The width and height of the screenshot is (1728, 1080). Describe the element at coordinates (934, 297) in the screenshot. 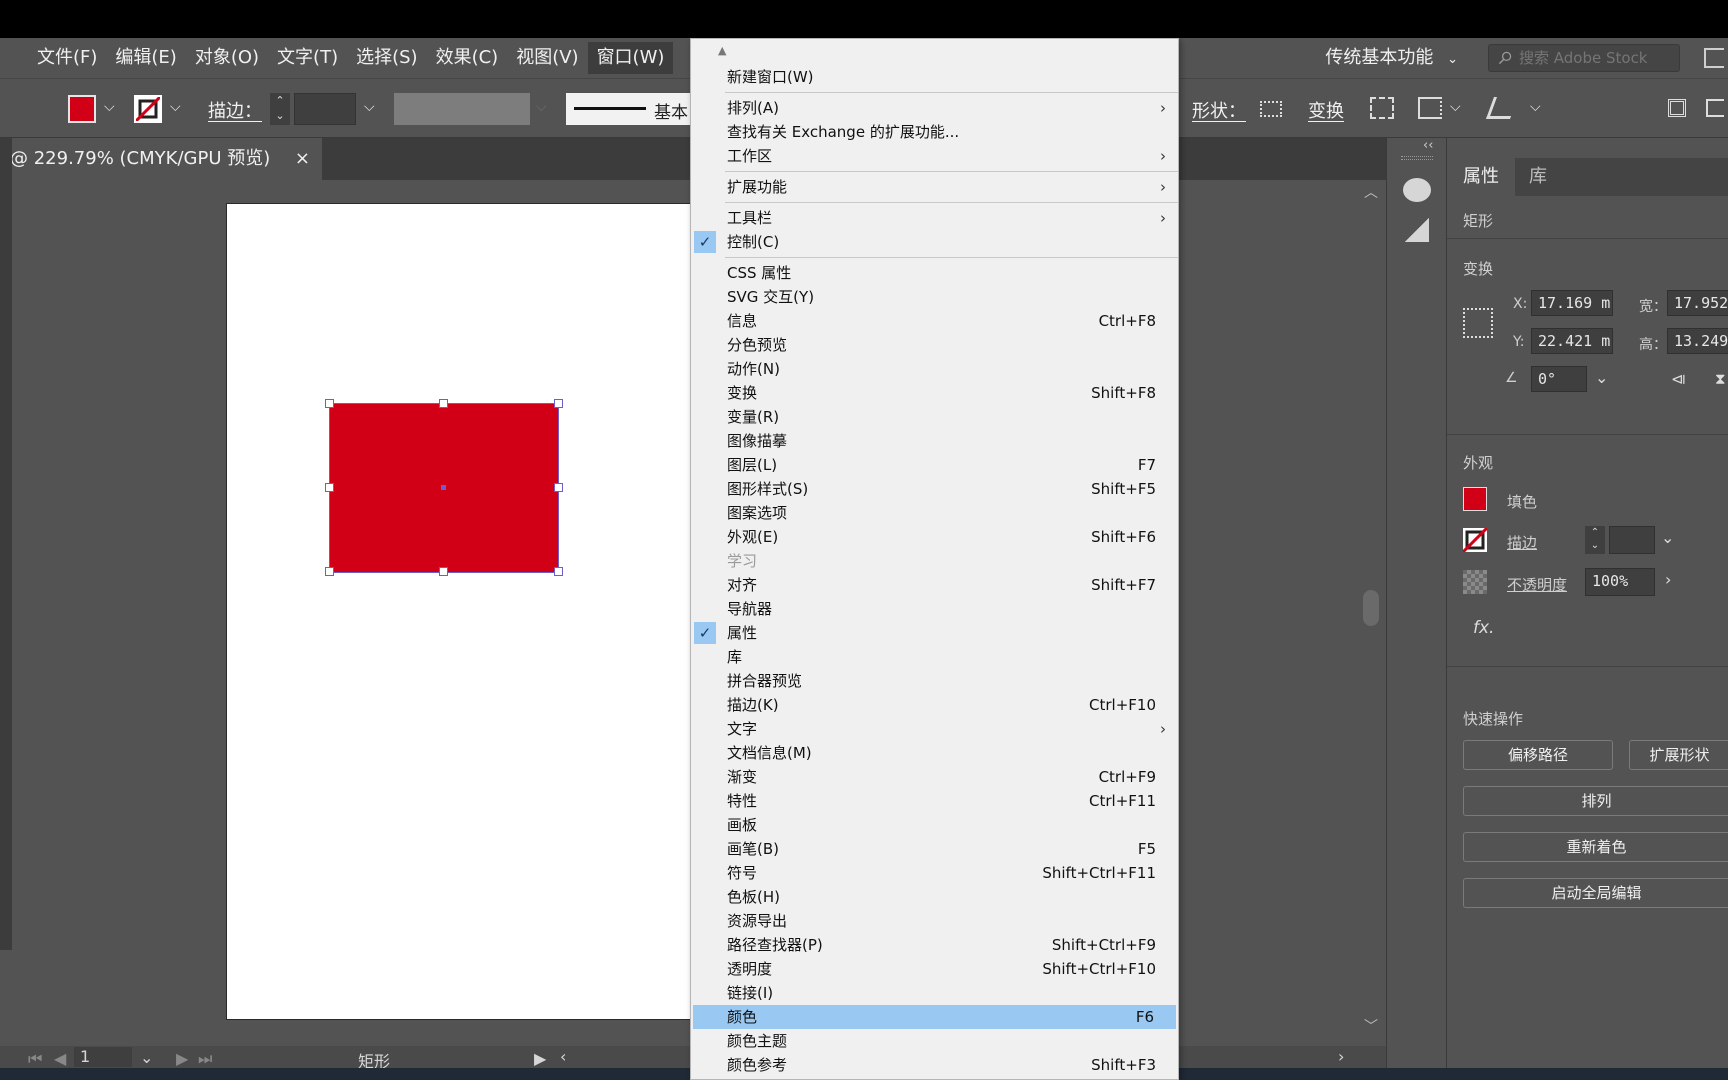

I see `menu-item: SVG 交互(Y)` at that location.